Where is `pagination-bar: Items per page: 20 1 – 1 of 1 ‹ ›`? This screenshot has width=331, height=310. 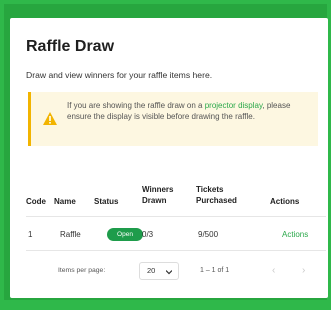 pagination-bar: Items per page: 20 1 – 1 of 1 ‹ › is located at coordinates (176, 272).